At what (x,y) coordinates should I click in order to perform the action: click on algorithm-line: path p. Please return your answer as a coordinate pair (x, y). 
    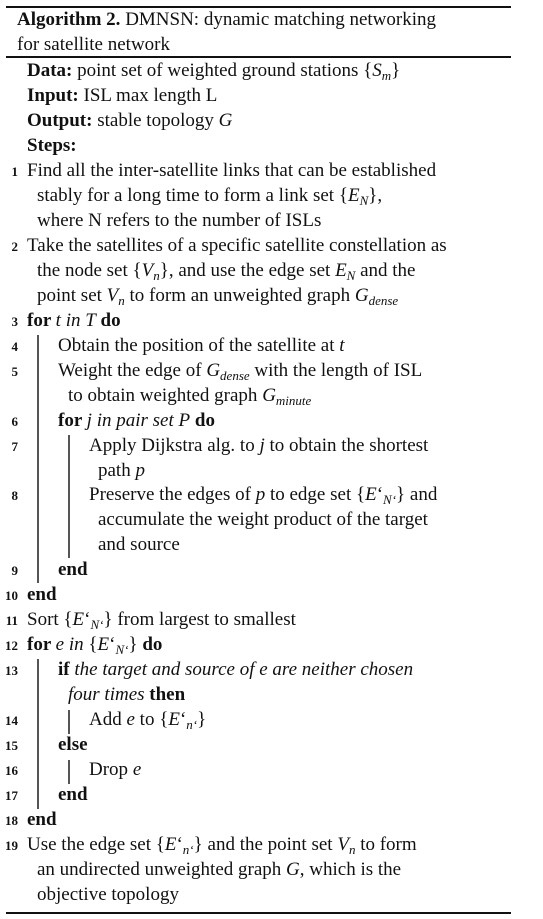
    Looking at the image, I should click on (121, 470).